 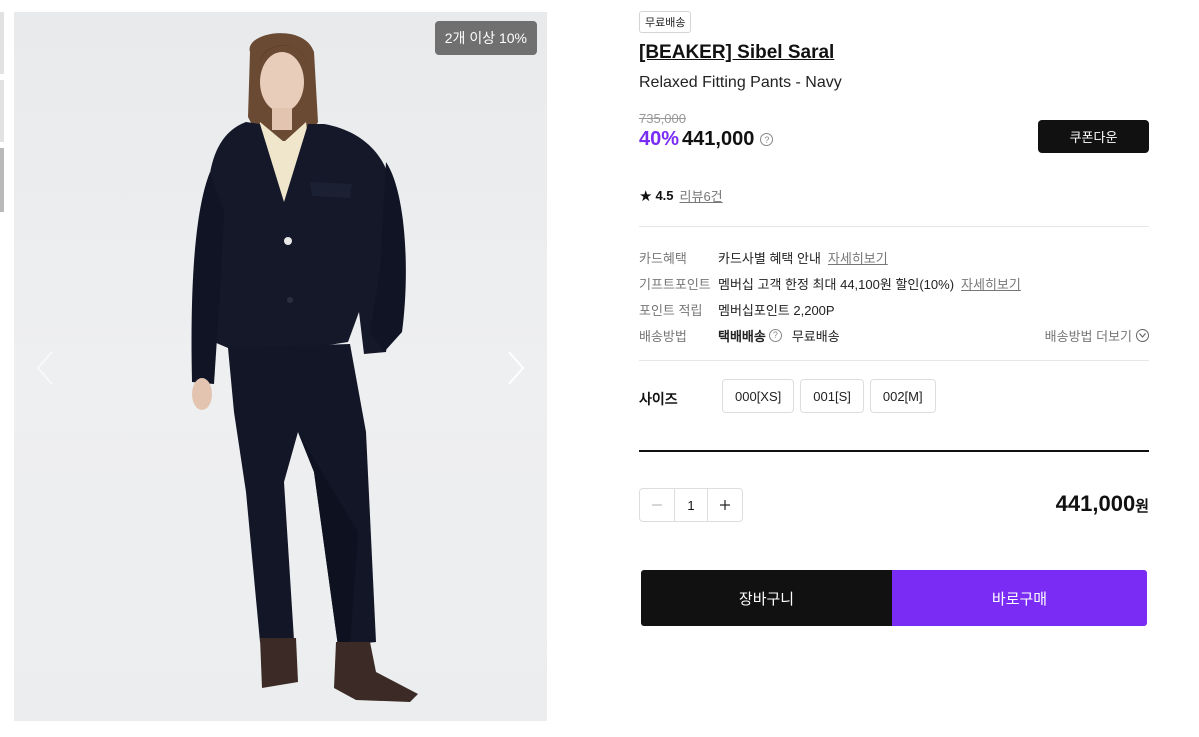 What do you see at coordinates (665, 22) in the screenshot?
I see `free-shipping-tag: 무료배송` at bounding box center [665, 22].